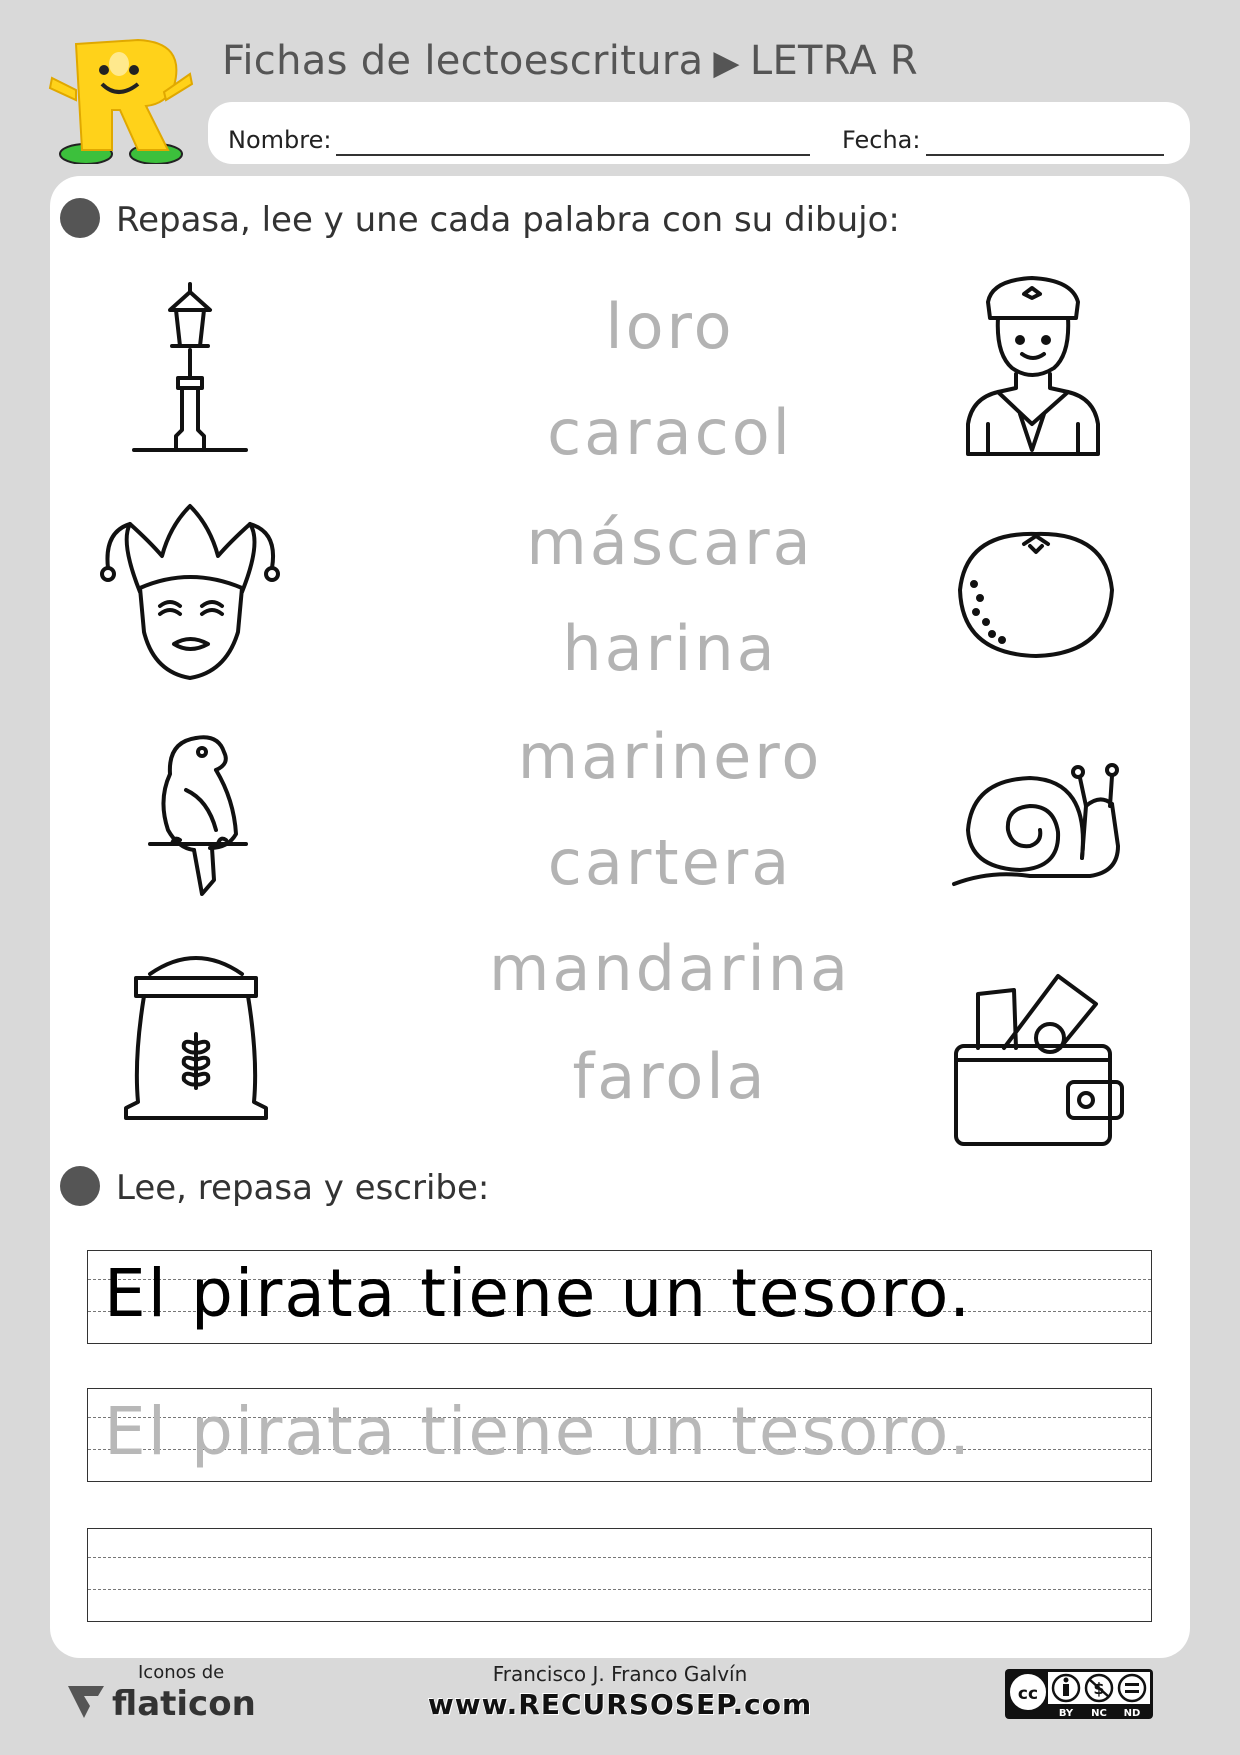 The height and width of the screenshot is (1755, 1240). I want to click on cc-nc-label: NC, so click(1099, 1713).